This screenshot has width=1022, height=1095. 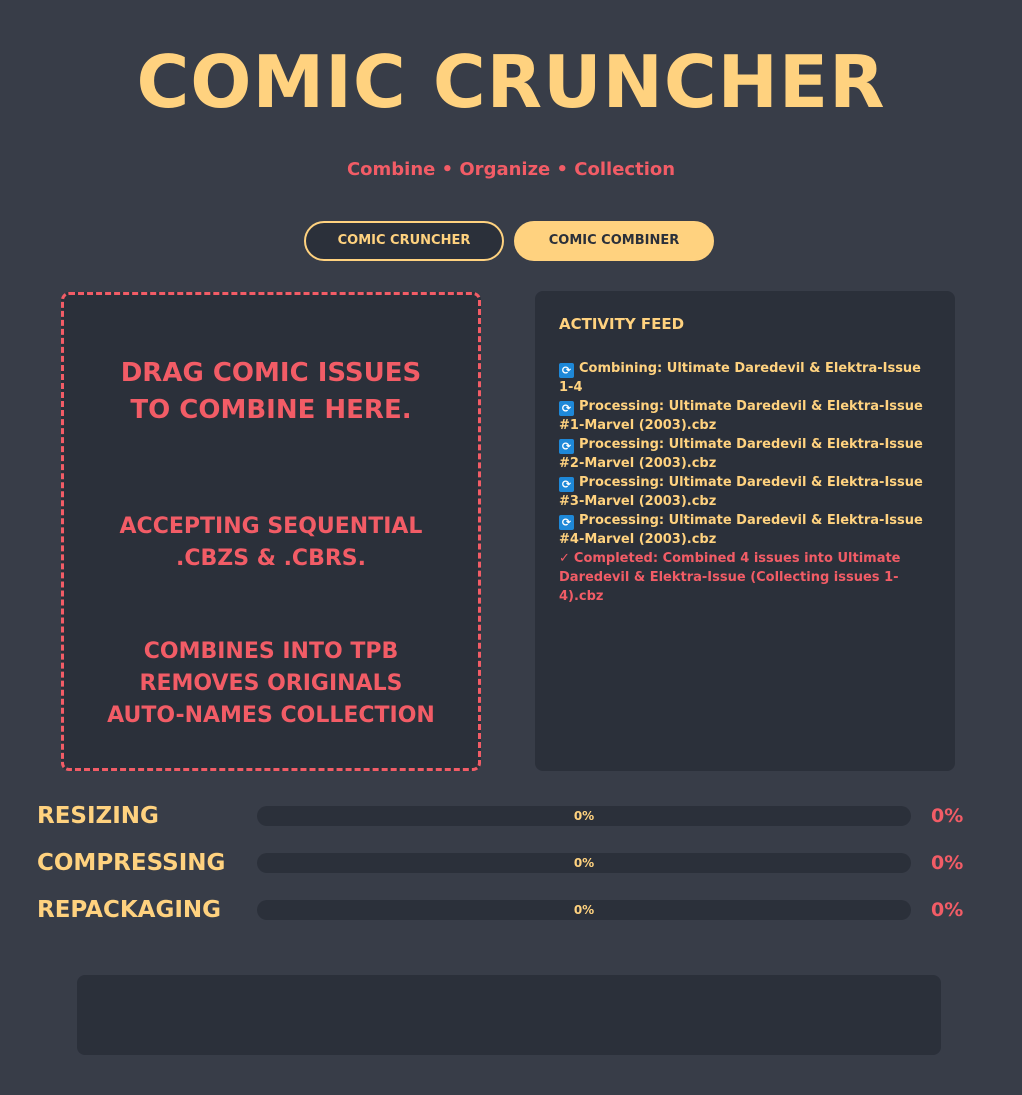 What do you see at coordinates (131, 863) in the screenshot?
I see `progress-label: COMPRESSING` at bounding box center [131, 863].